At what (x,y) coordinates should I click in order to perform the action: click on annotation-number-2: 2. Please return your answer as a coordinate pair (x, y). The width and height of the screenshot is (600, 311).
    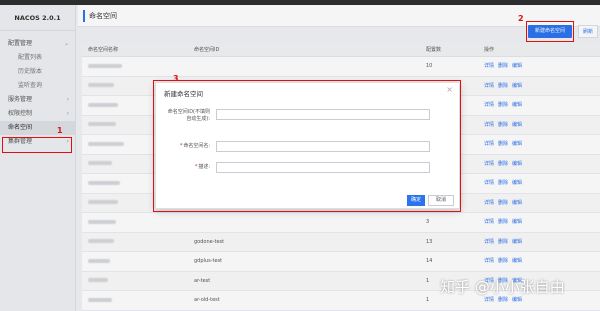
    Looking at the image, I should click on (521, 18).